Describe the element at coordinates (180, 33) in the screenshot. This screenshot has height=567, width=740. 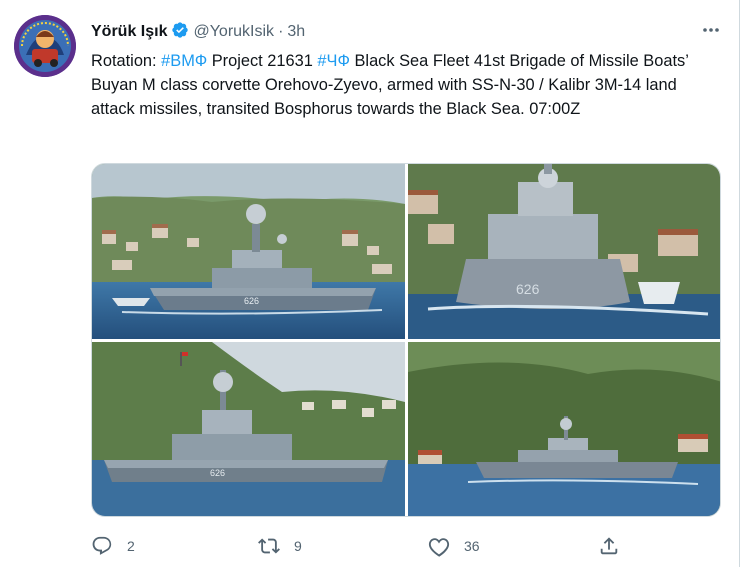
I see `verified-badge-icon` at that location.